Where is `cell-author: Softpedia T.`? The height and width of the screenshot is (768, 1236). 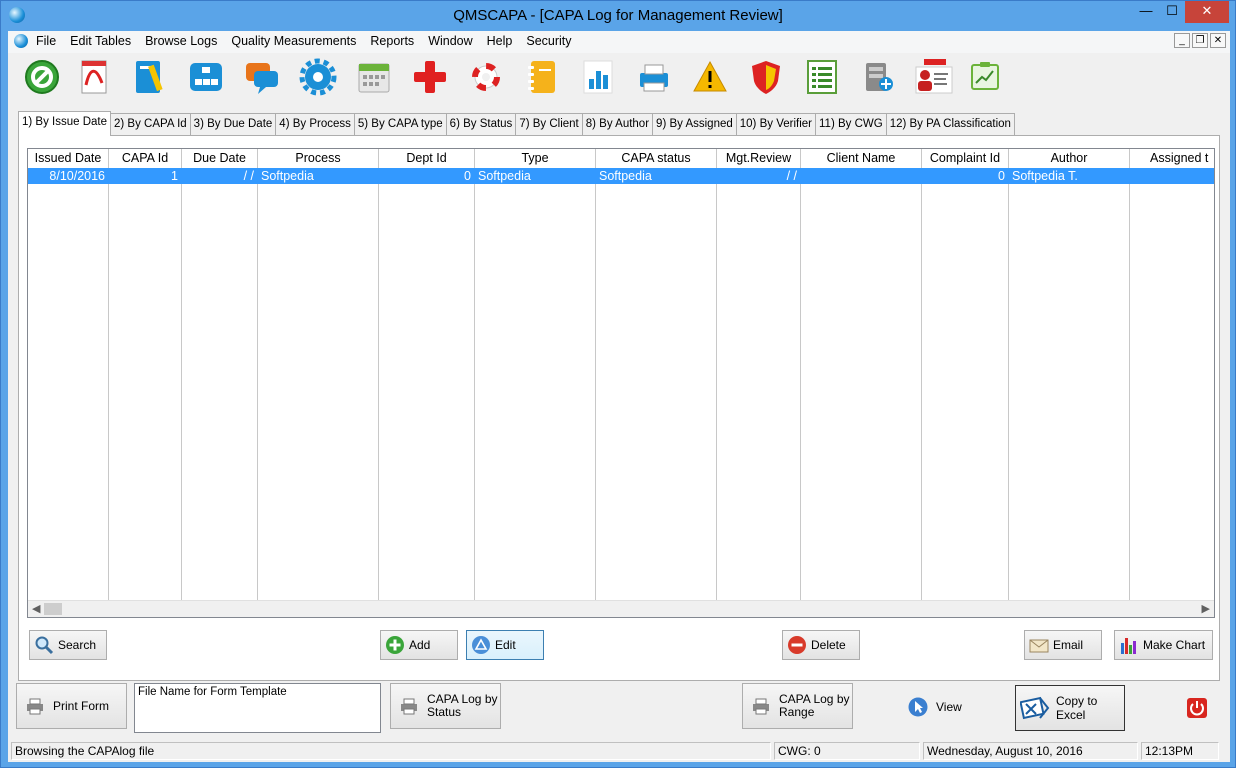
cell-author: Softpedia T. is located at coordinates (1069, 176).